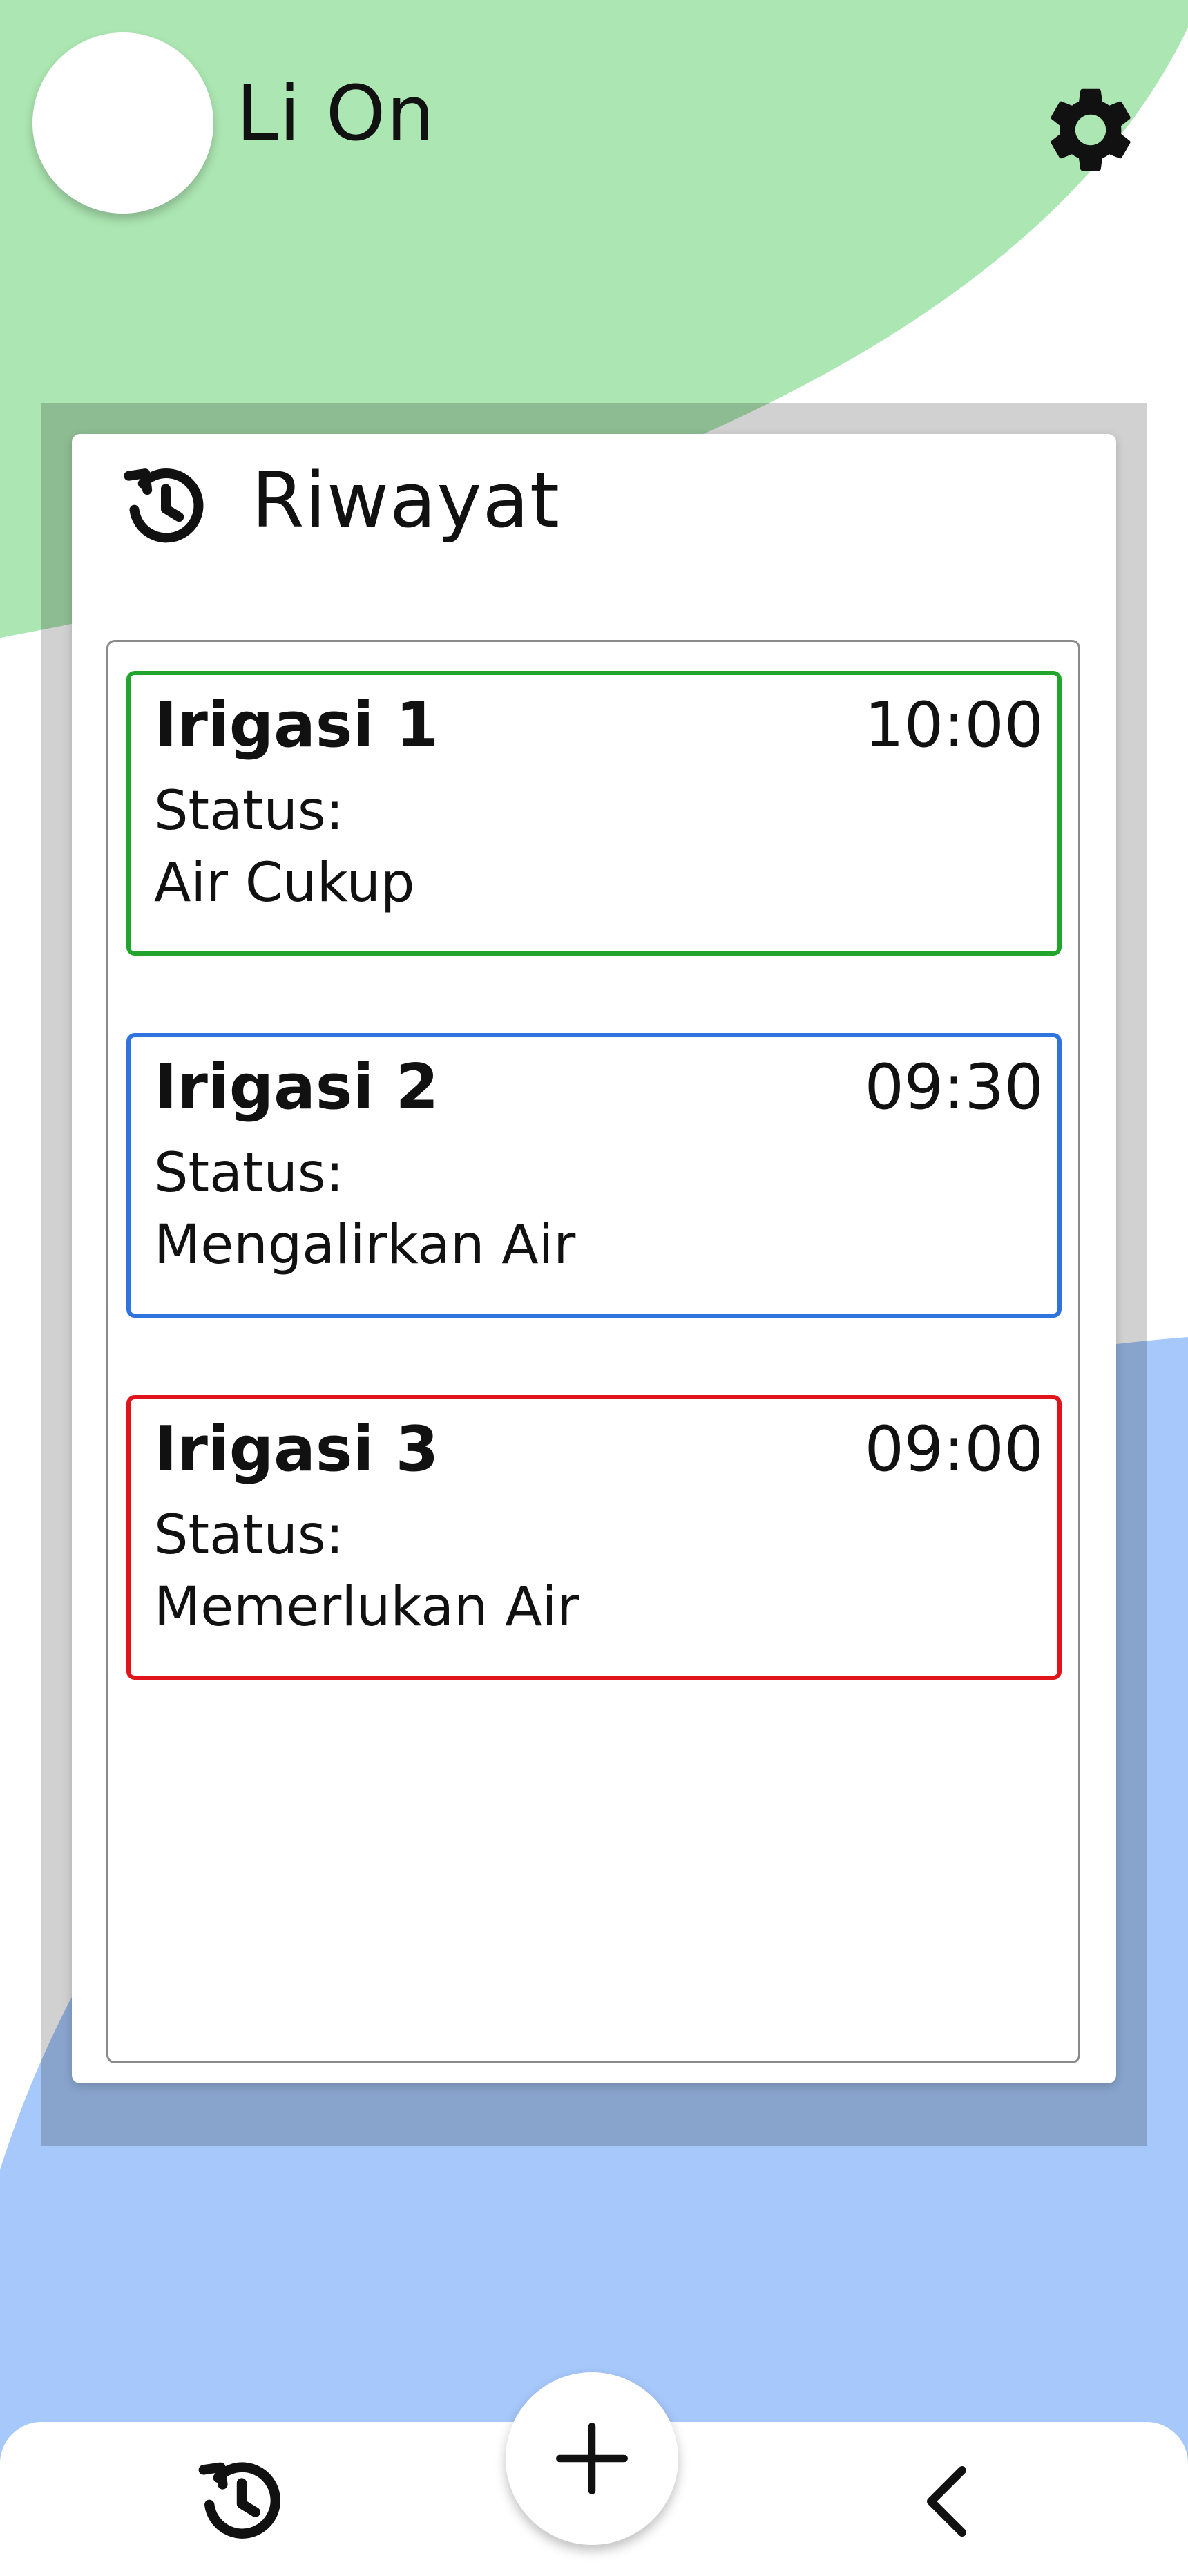 Image resolution: width=1188 pixels, height=2576 pixels. What do you see at coordinates (954, 1087) in the screenshot?
I see `card-time: 09:30` at bounding box center [954, 1087].